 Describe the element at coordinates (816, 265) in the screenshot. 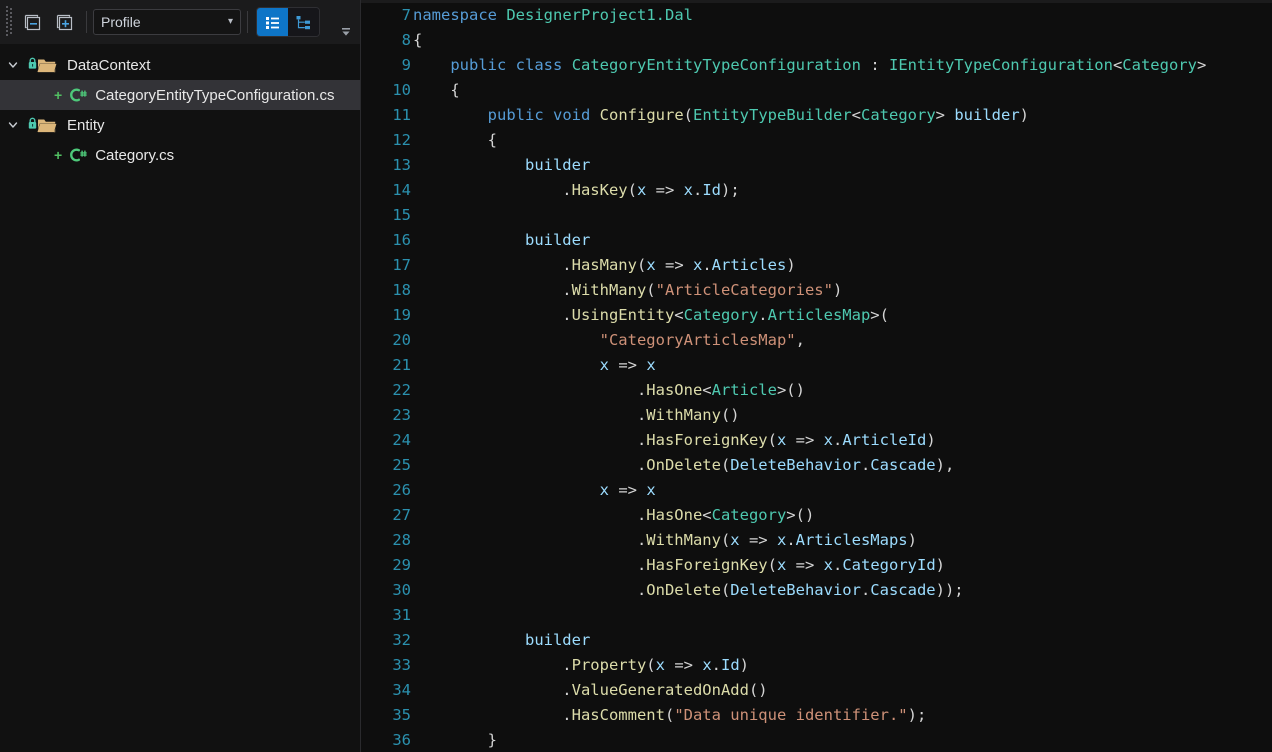

I see `code-line: 17 .HasMany(x => x.Articles)` at that location.